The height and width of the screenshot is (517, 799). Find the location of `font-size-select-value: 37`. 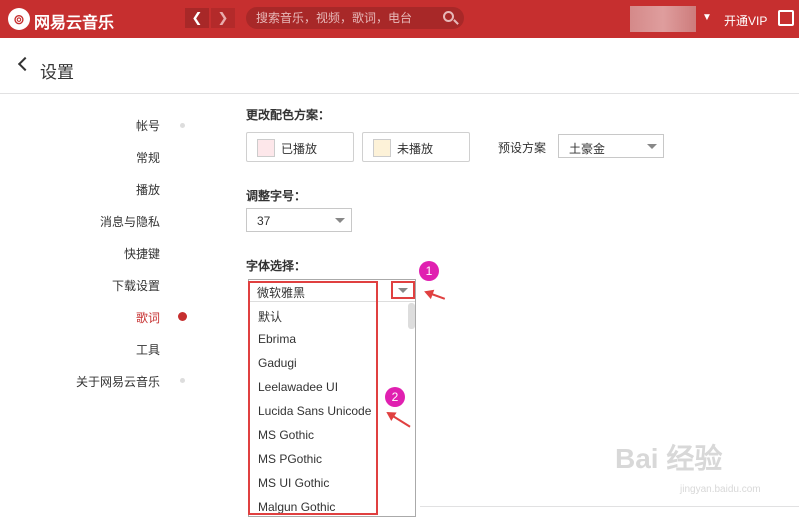

font-size-select-value: 37 is located at coordinates (264, 221).